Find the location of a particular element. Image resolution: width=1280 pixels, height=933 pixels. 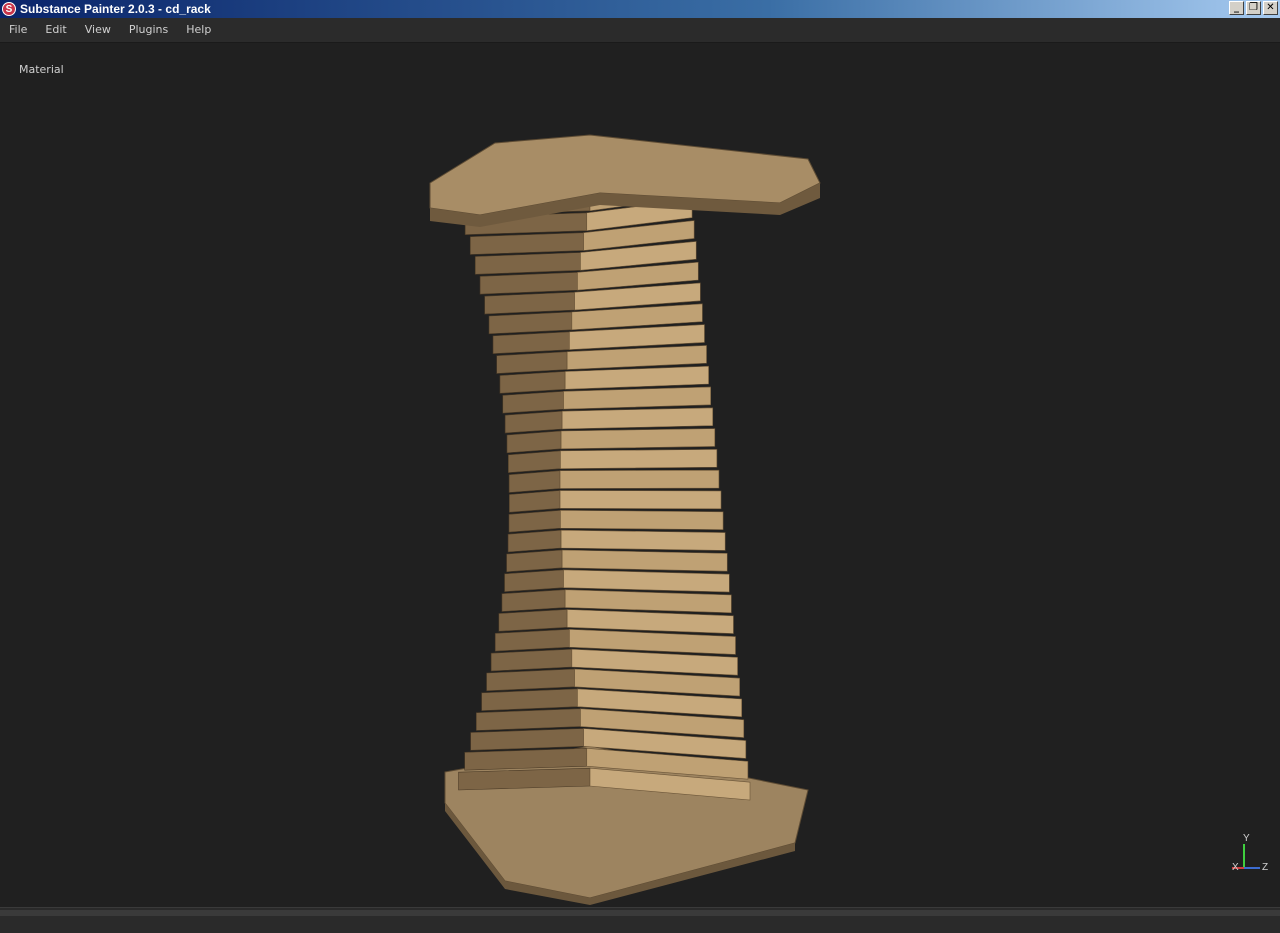

axis-y-label: Y is located at coordinates (1246, 838).